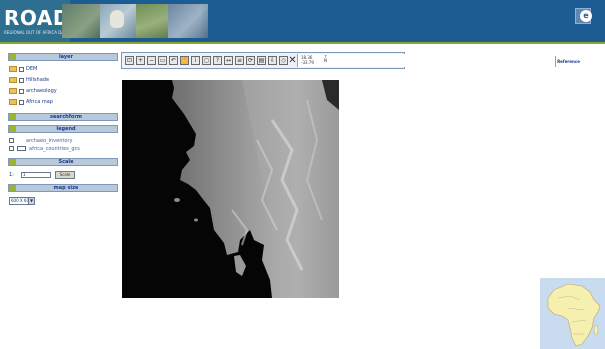 The image size is (605, 349). I want to click on identify-icon: i, so click(195, 60).